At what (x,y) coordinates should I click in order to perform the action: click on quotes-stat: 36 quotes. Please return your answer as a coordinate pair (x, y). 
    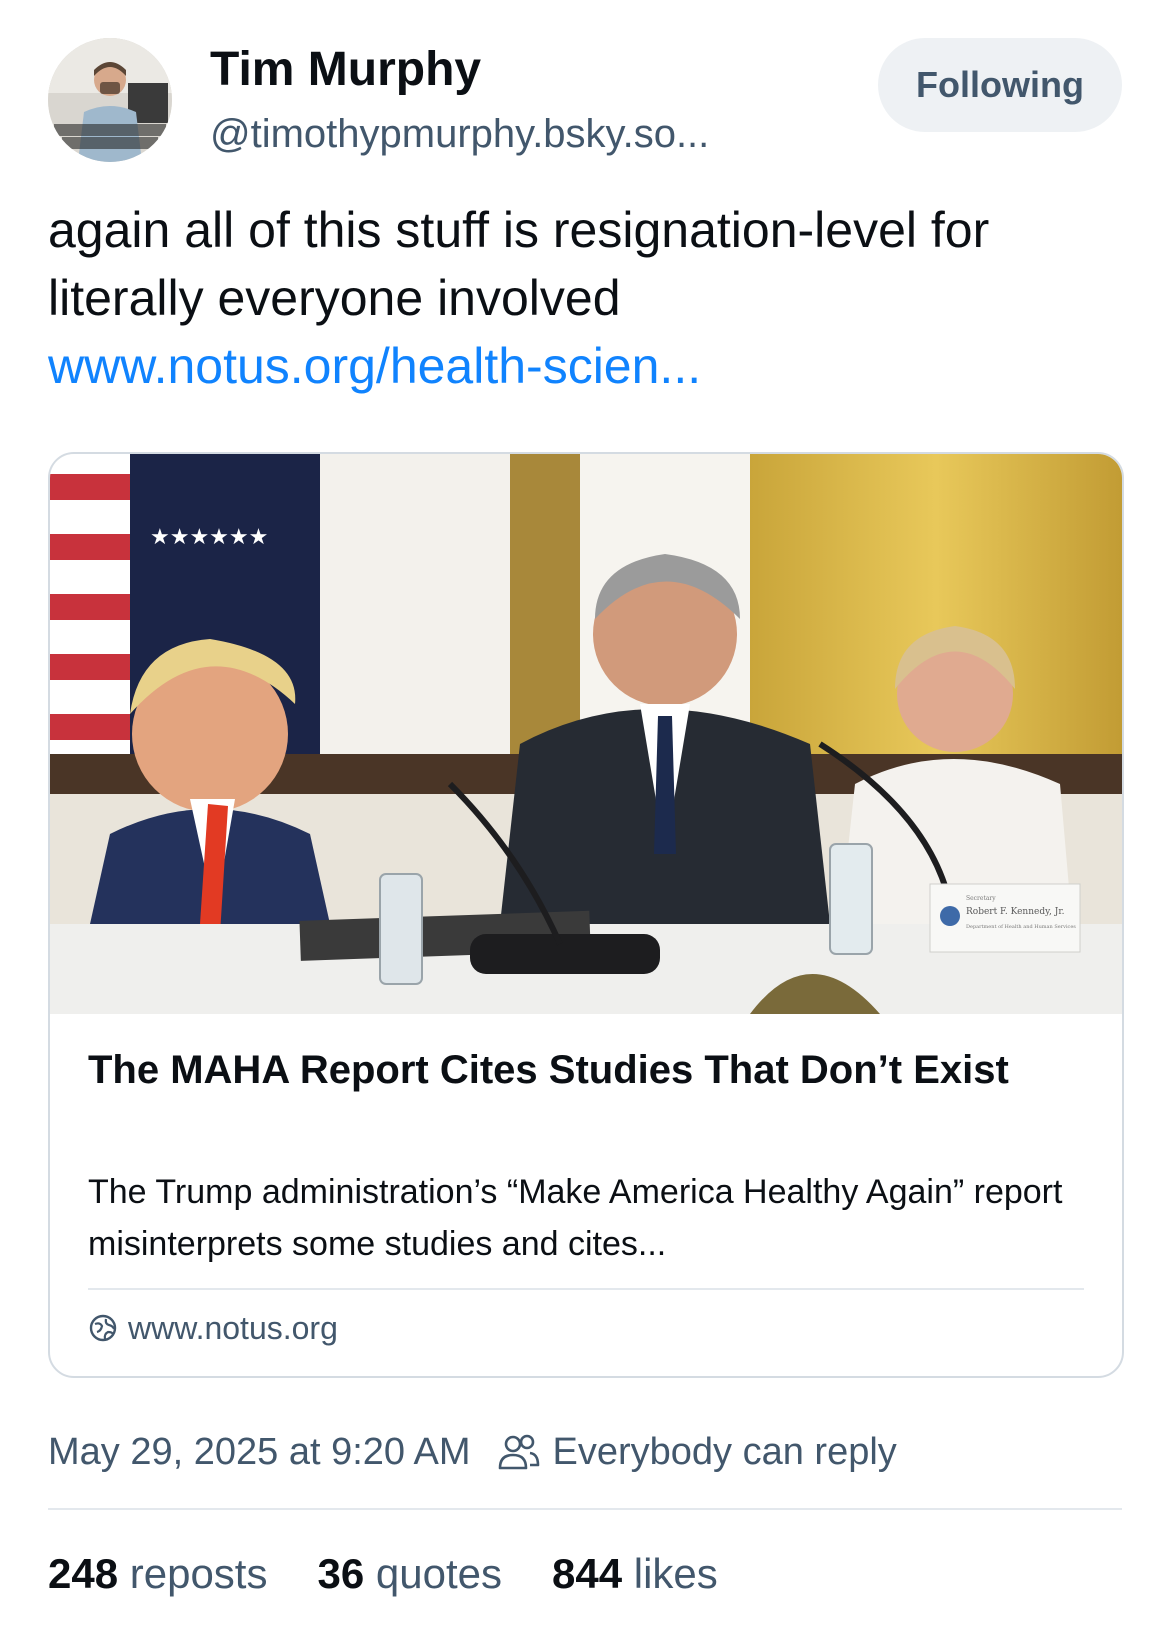
    Looking at the image, I should click on (409, 1574).